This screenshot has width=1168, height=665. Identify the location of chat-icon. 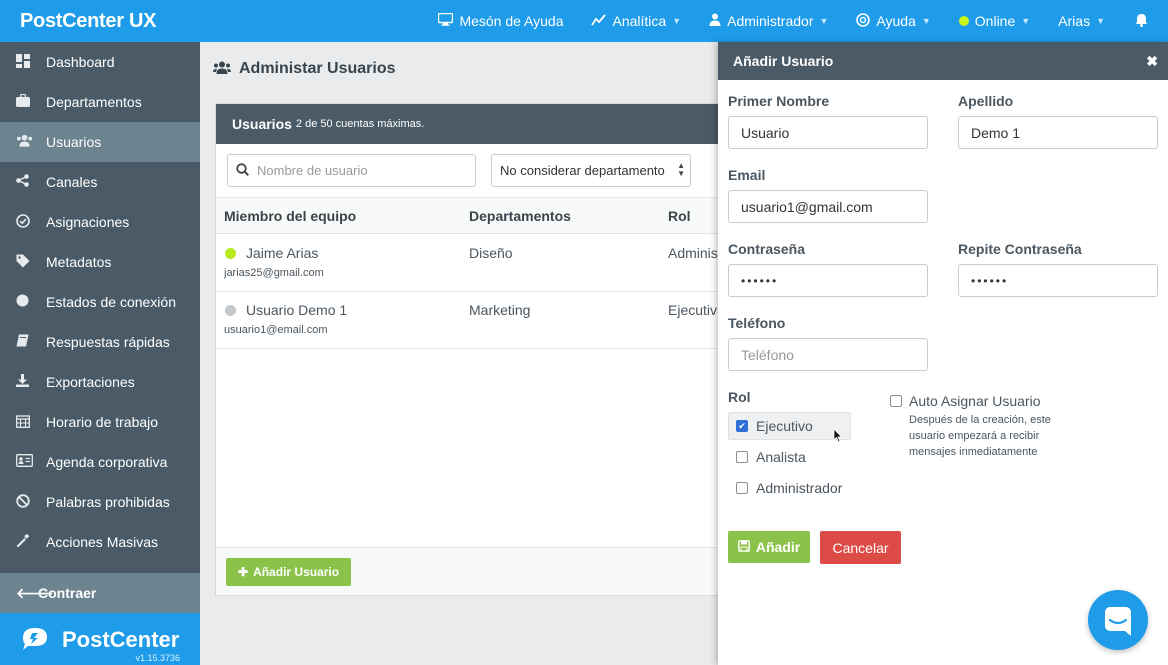
(1118, 621).